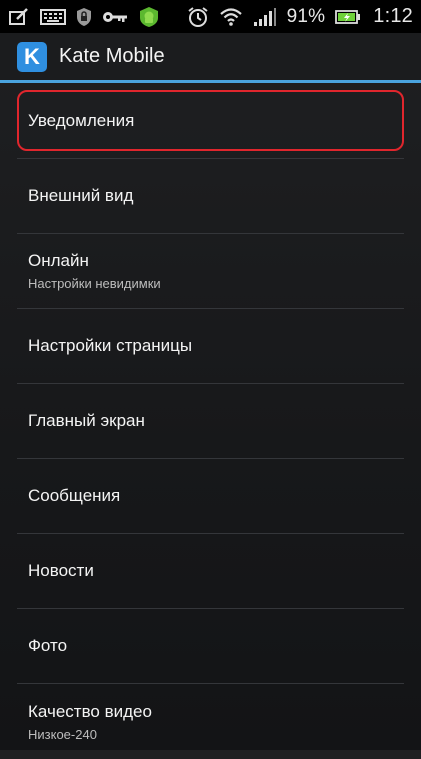 The image size is (421, 759). I want to click on edit-note-icon, so click(19, 17).